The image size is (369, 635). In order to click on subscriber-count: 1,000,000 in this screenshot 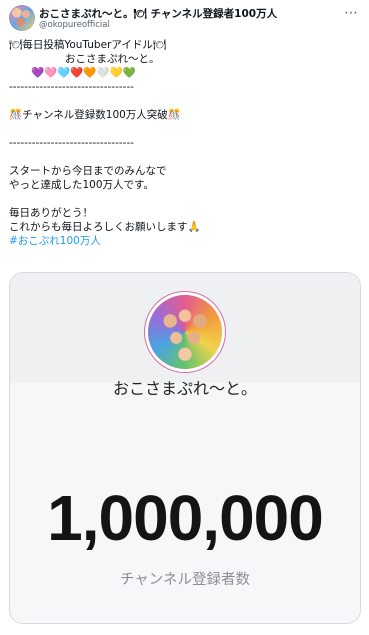, I will do `click(185, 518)`.